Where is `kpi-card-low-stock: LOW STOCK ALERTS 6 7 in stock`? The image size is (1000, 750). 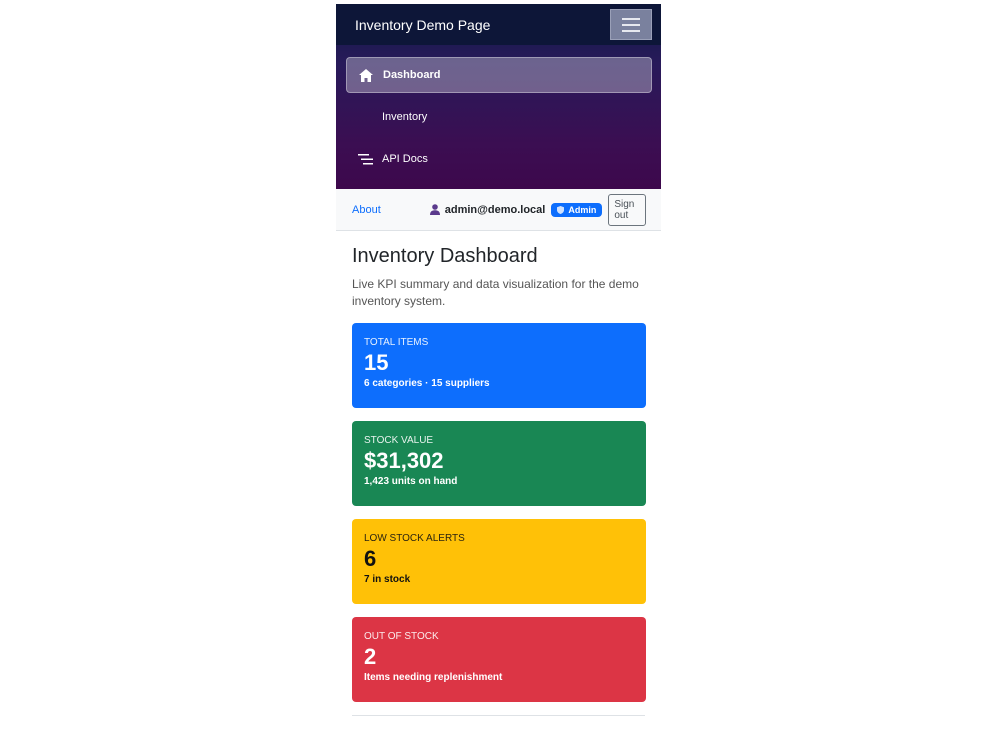
kpi-card-low-stock: LOW STOCK ALERTS 6 7 in stock is located at coordinates (499, 561).